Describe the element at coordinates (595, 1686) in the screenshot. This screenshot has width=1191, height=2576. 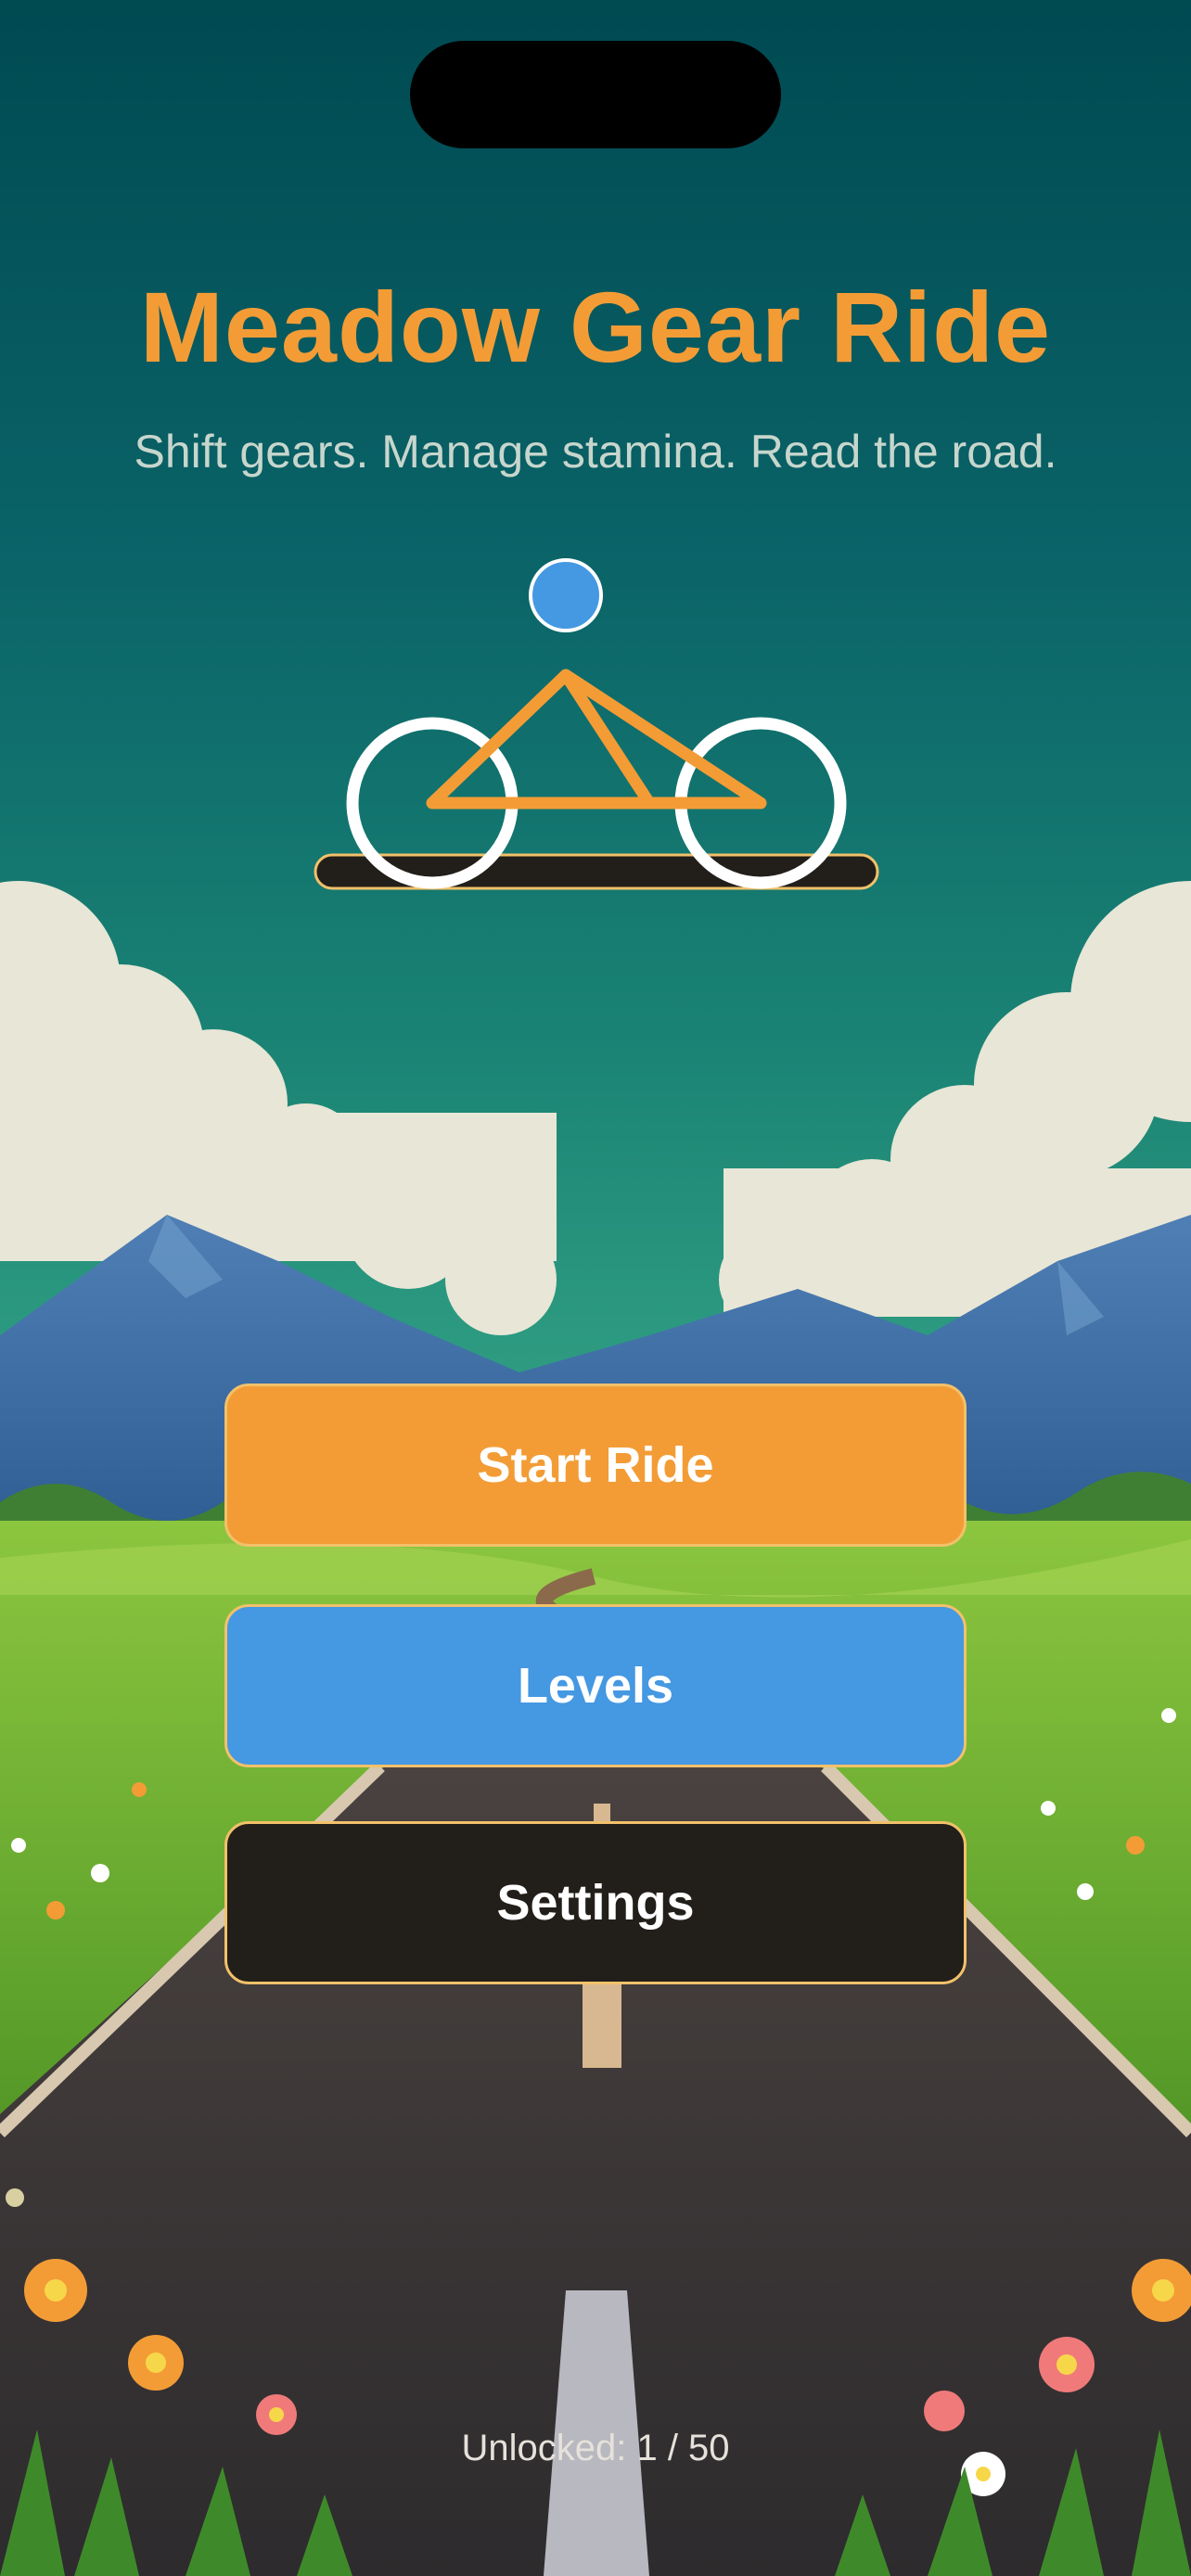
I see `levels-button: Levels` at that location.